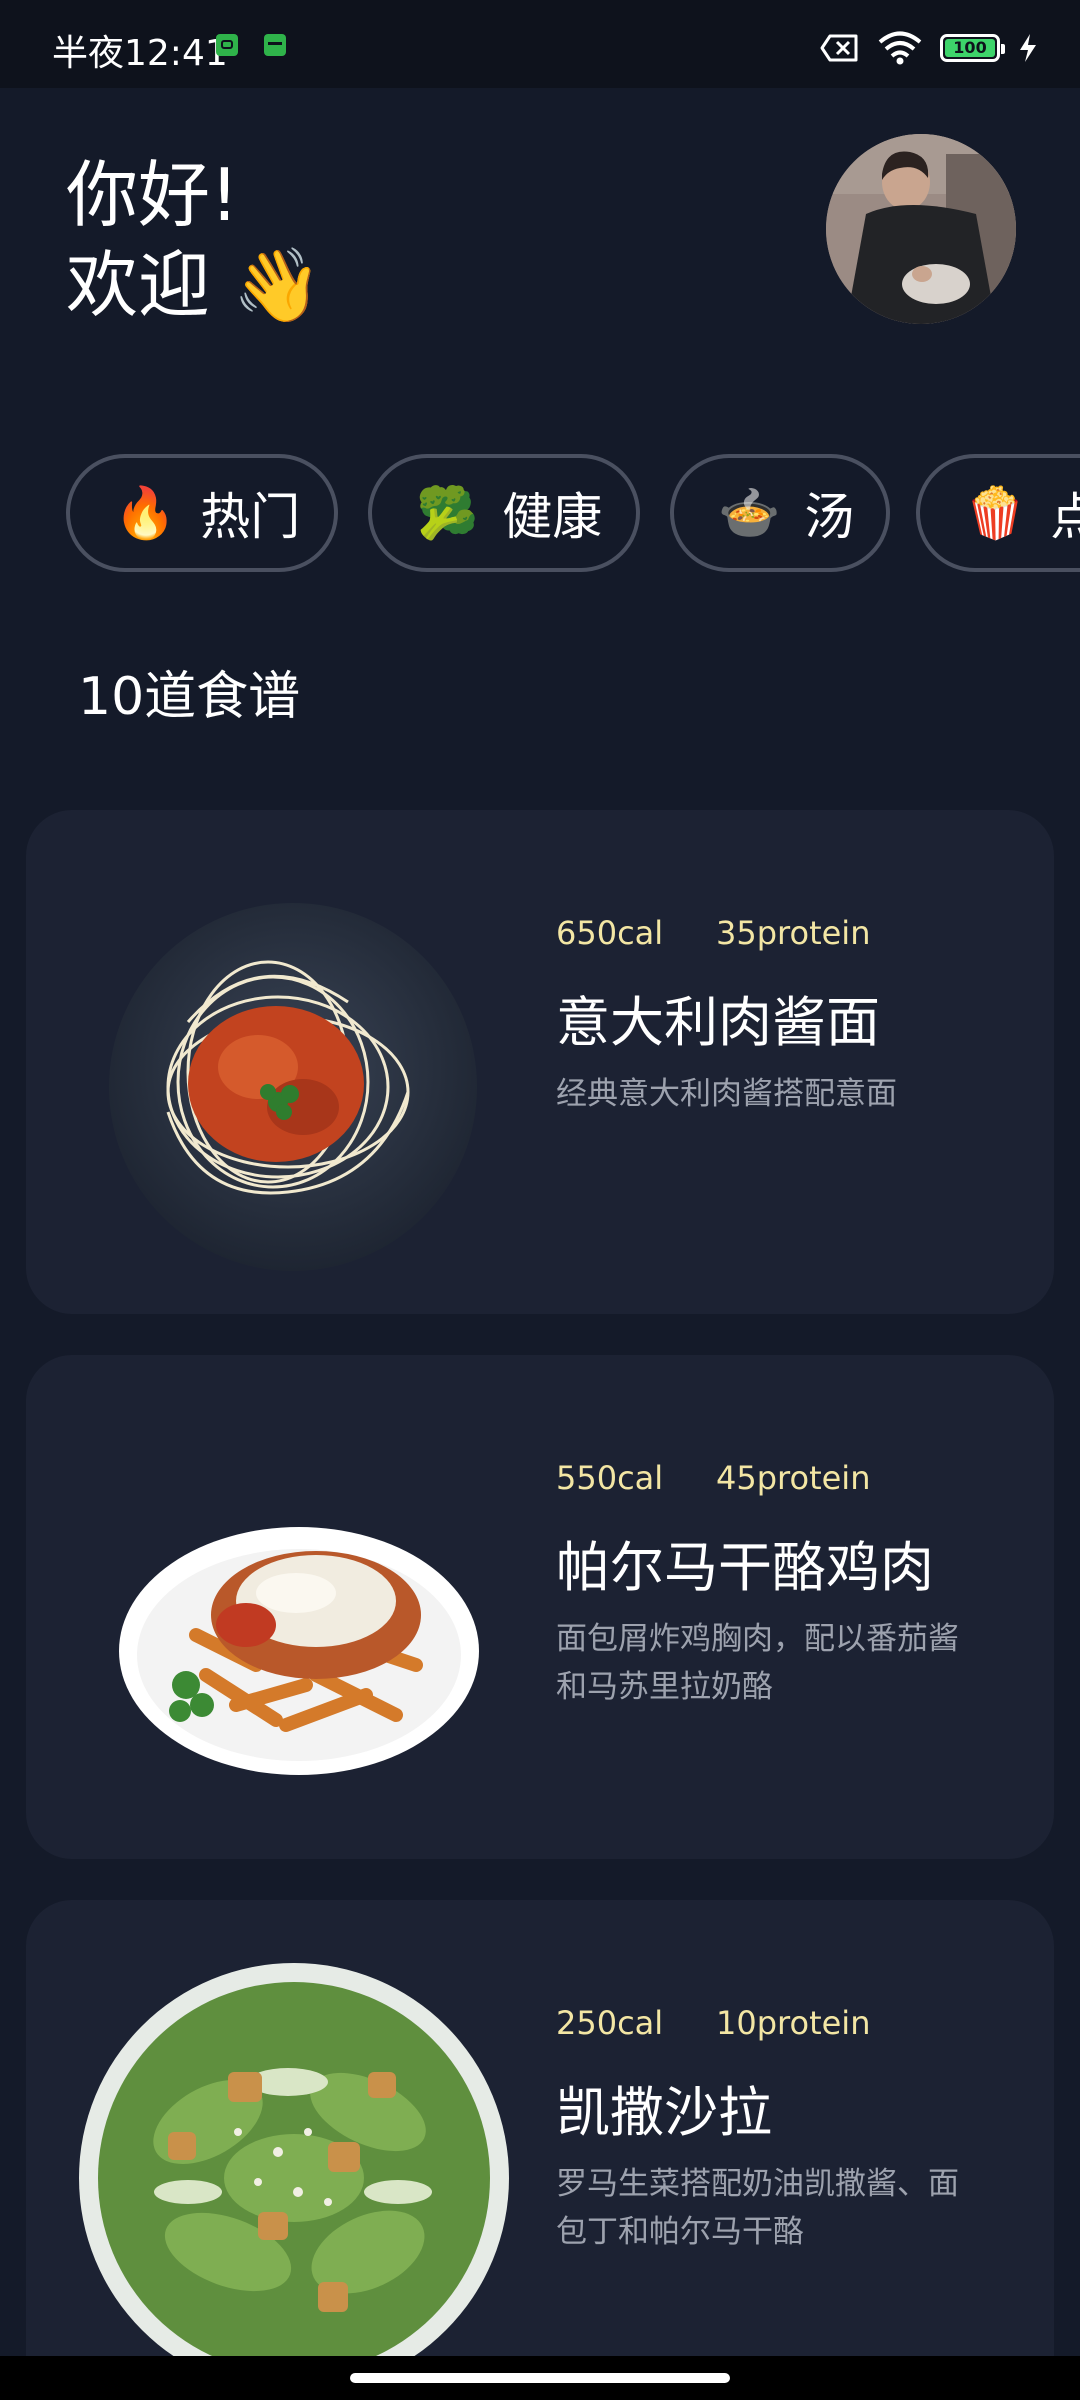 The image size is (1080, 2400). I want to click on recipe-protein: 45protein, so click(793, 1478).